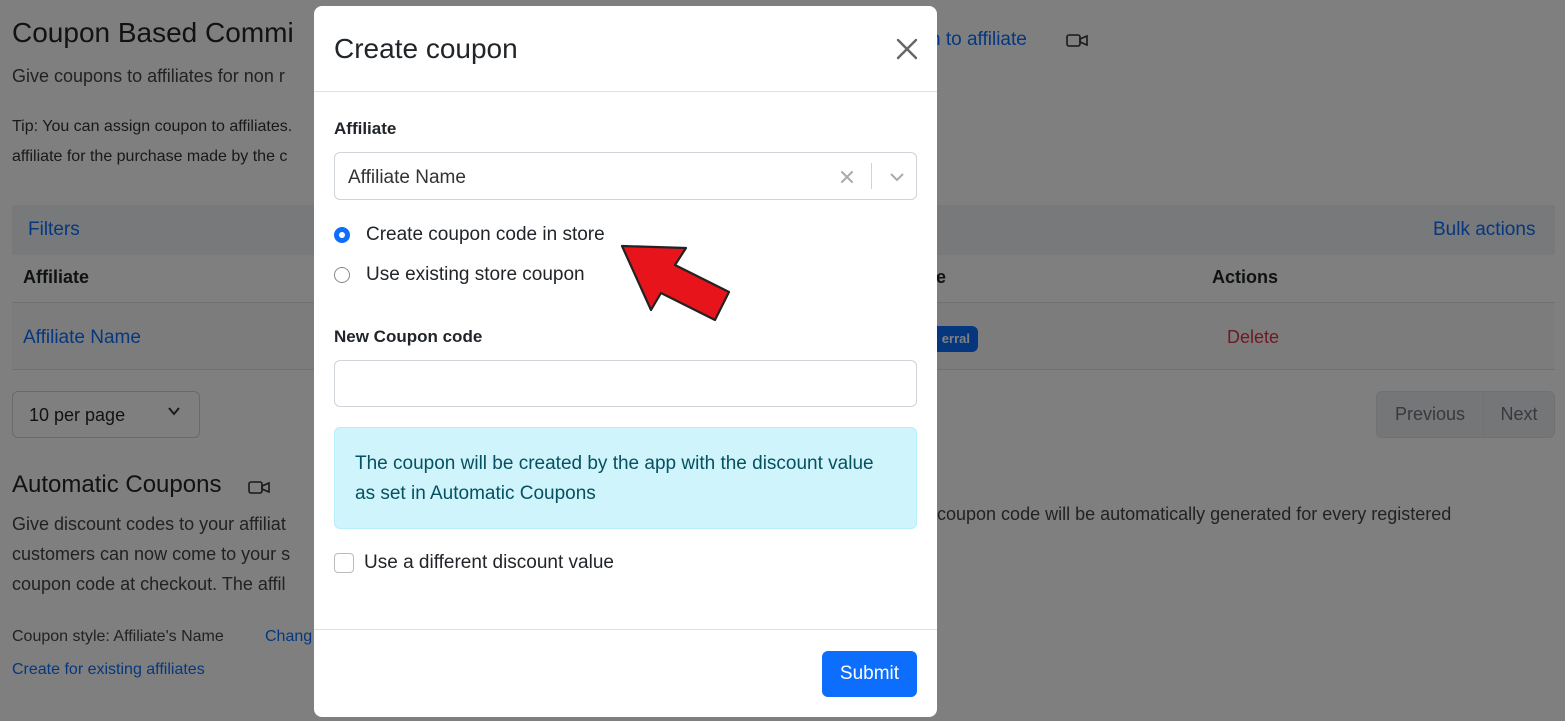 Image resolution: width=1565 pixels, height=721 pixels. Describe the element at coordinates (365, 128) in the screenshot. I see `affiliate-label: Affiliate` at that location.